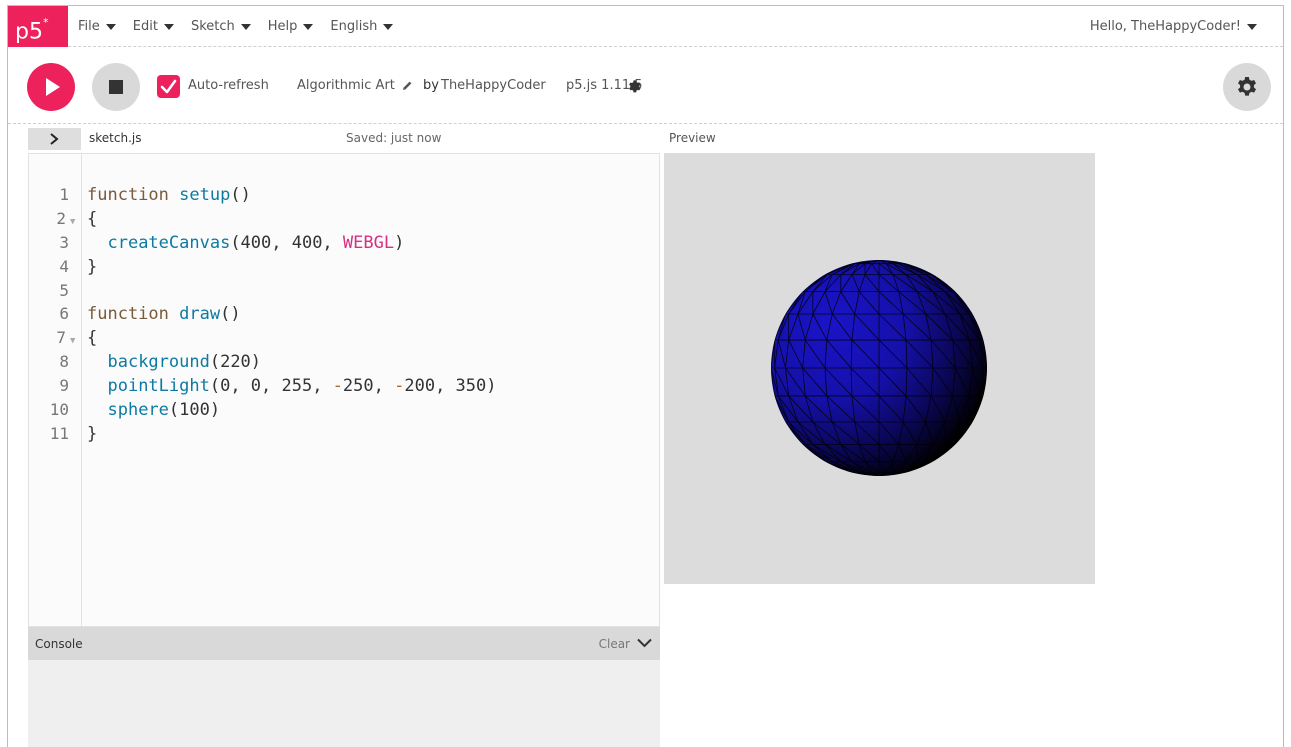 Image resolution: width=1291 pixels, height=747 pixels. I want to click on code-line: 9 pointLight(0, 0, 255, -250, -200, 350), so click(344, 386).